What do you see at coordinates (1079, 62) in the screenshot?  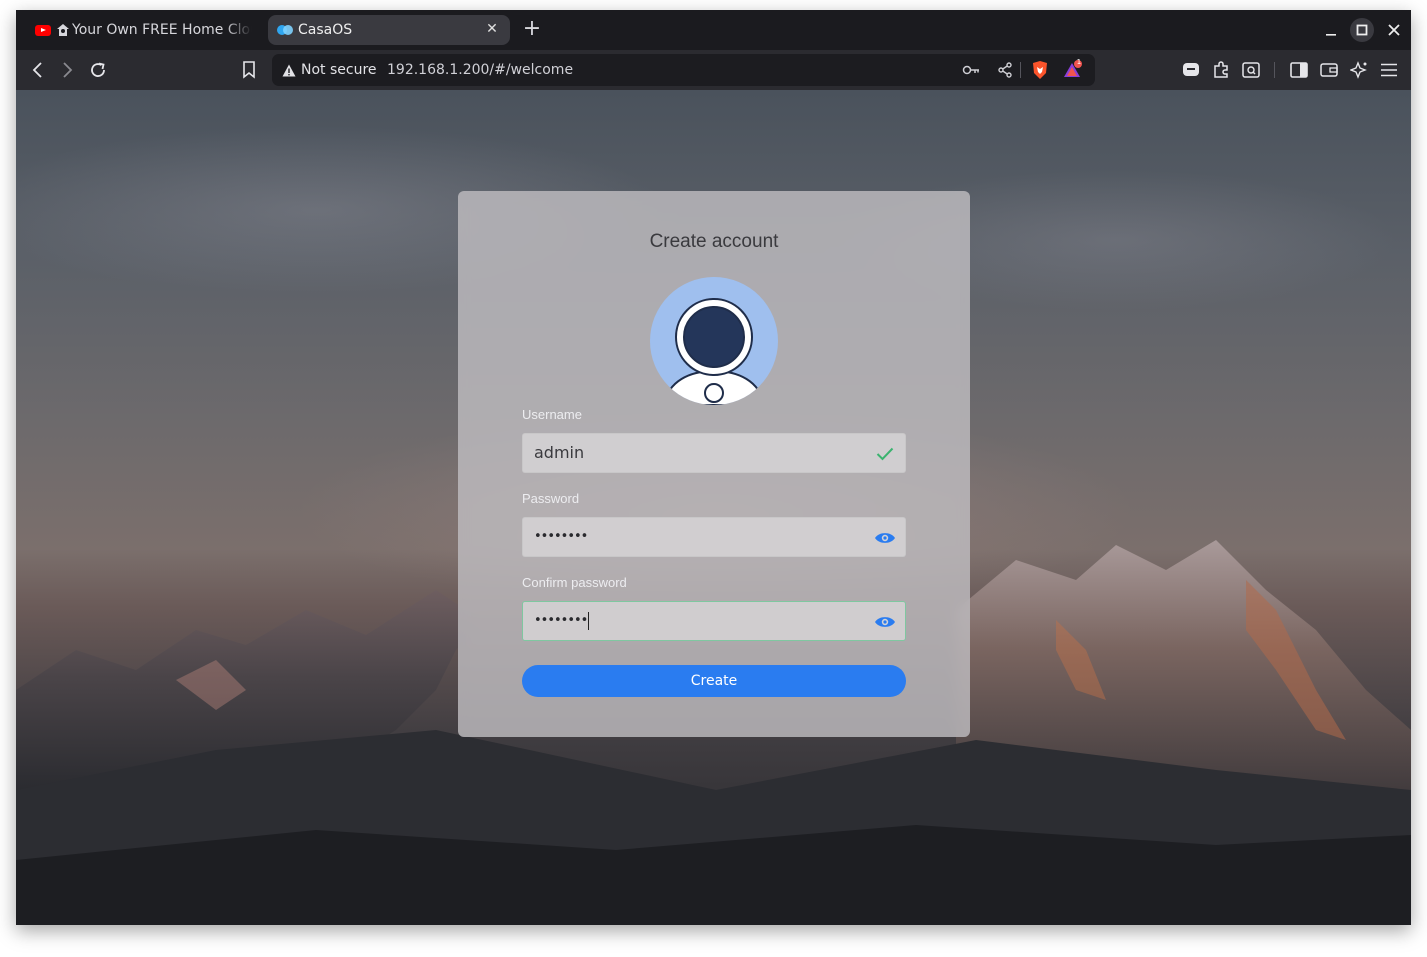 I see `rewards-badge: 1` at bounding box center [1079, 62].